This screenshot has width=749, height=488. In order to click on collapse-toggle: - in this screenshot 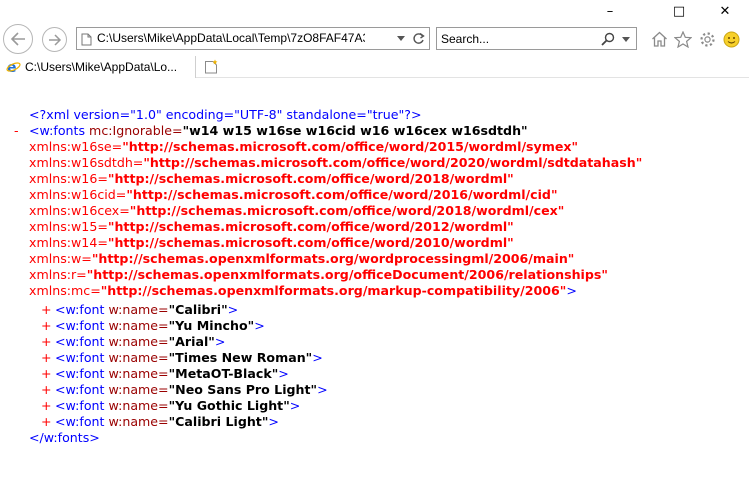, I will do `click(21, 131)`.